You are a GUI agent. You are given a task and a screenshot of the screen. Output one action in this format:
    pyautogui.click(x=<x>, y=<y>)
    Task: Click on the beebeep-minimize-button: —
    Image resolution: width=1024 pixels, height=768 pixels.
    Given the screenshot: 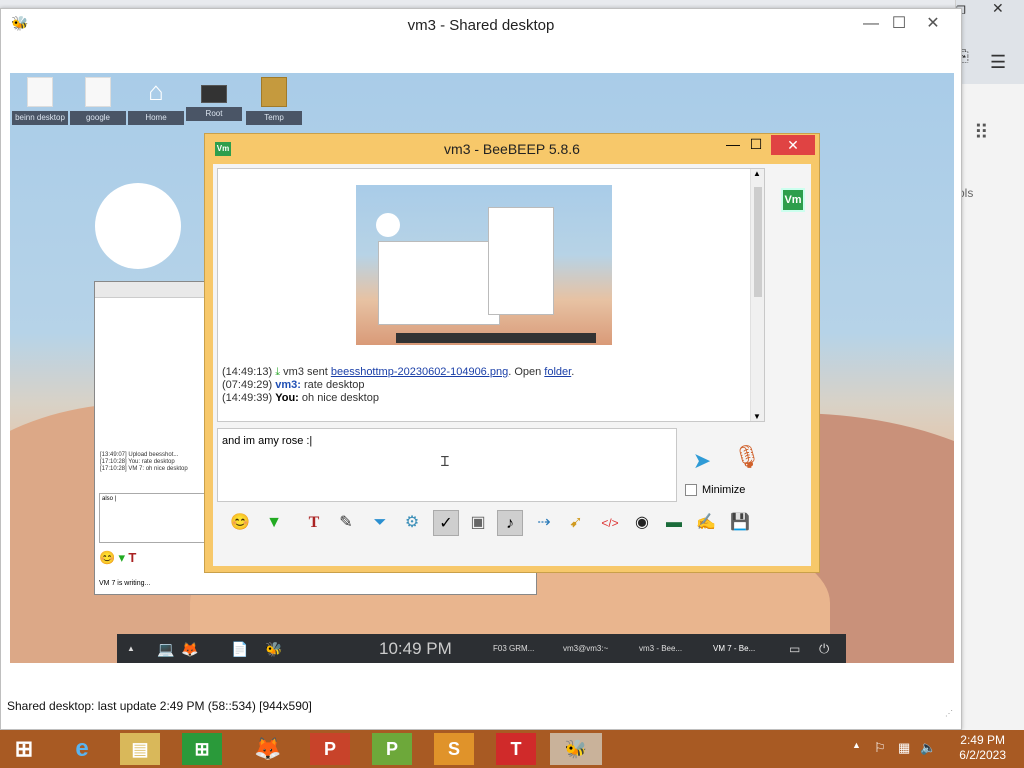 What is the action you would take?
    pyautogui.click(x=733, y=144)
    